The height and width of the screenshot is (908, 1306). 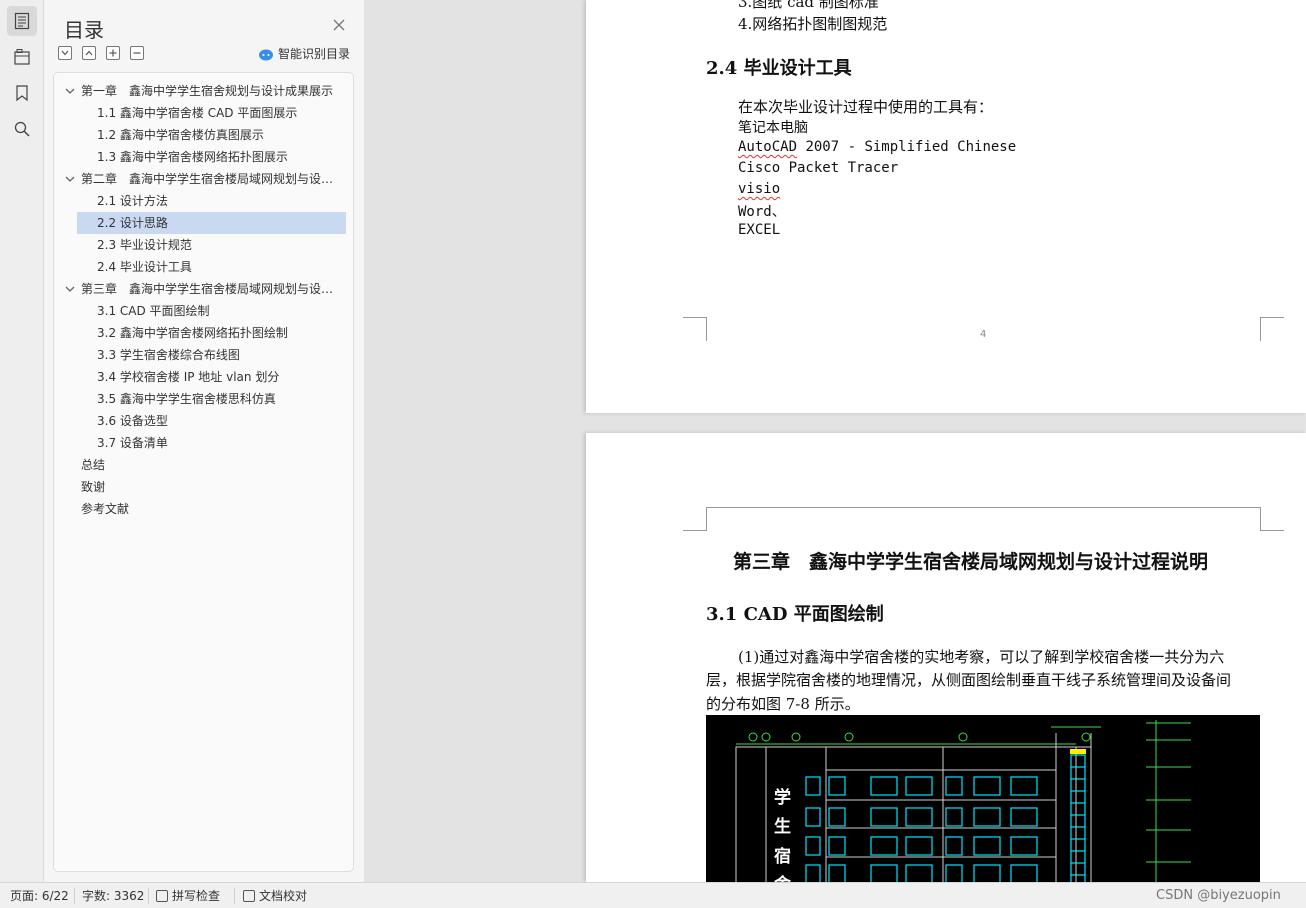 What do you see at coordinates (1218, 895) in the screenshot?
I see `watermark: CSDN @biyezuopin` at bounding box center [1218, 895].